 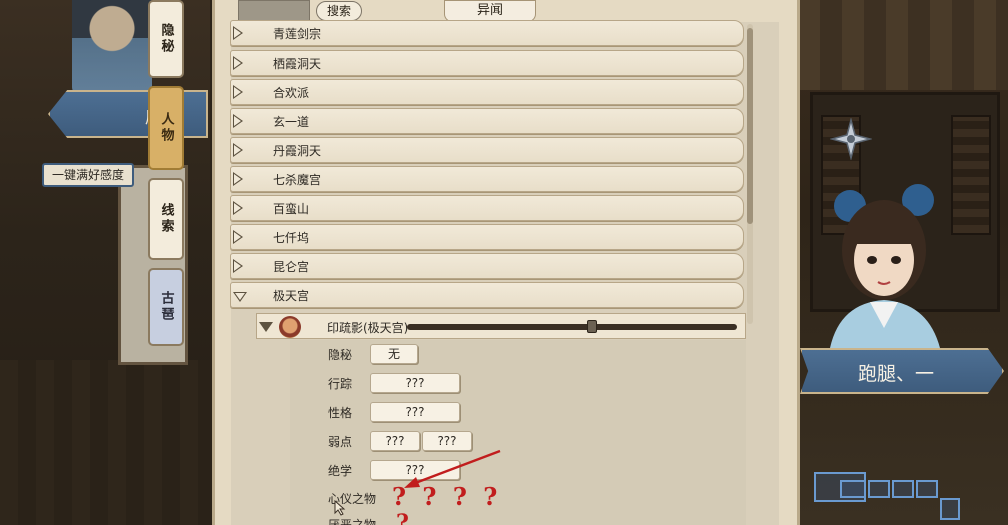 What do you see at coordinates (274, 11) in the screenshot?
I see `search-input` at bounding box center [274, 11].